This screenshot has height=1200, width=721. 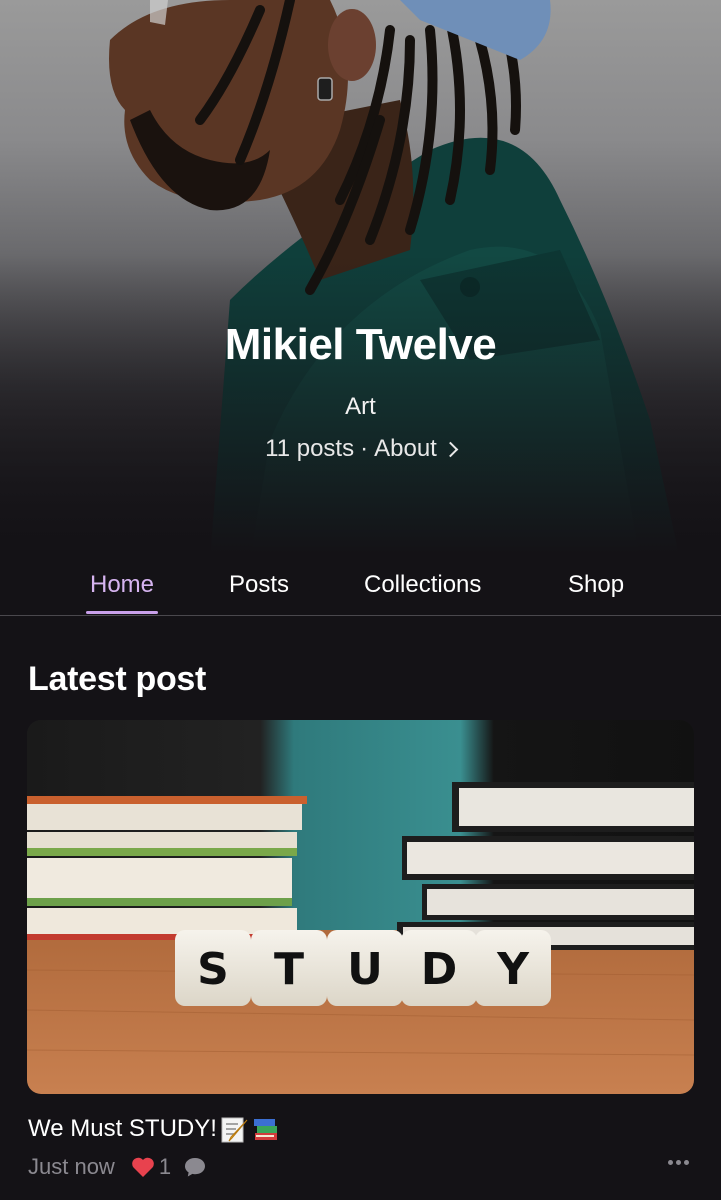 I want to click on posts-count: 11 posts, so click(x=310, y=448).